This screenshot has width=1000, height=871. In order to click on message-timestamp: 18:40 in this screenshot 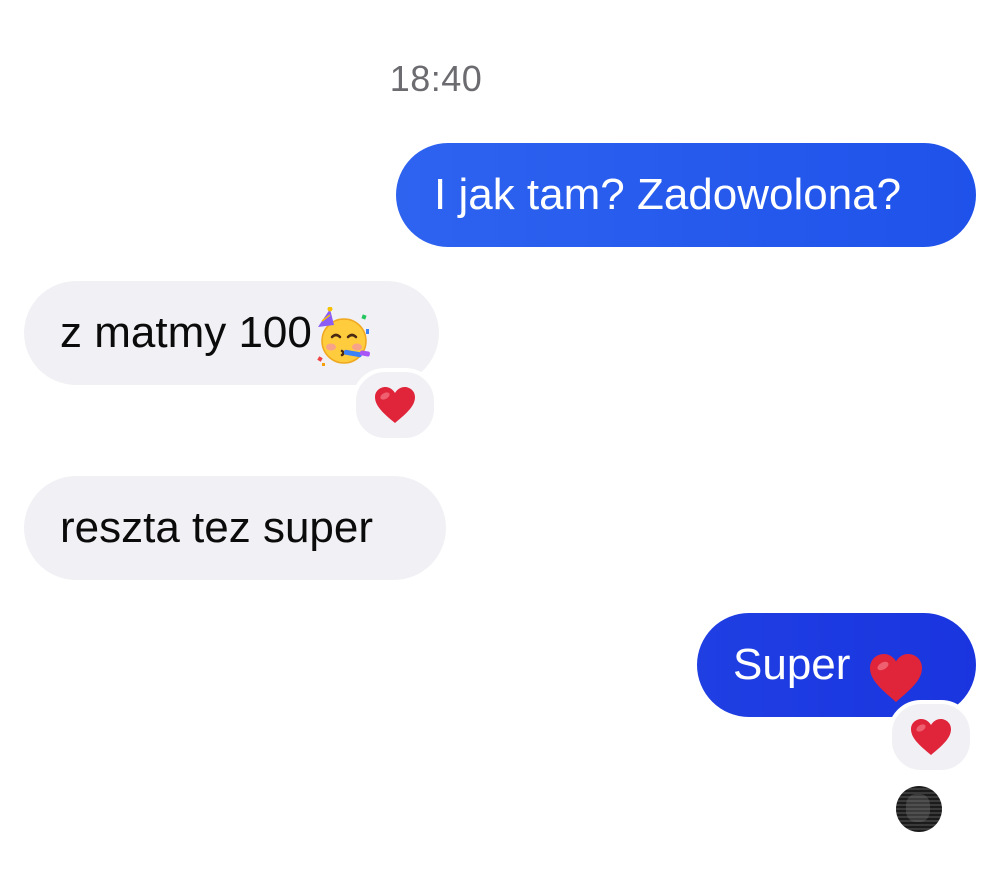, I will do `click(436, 78)`.